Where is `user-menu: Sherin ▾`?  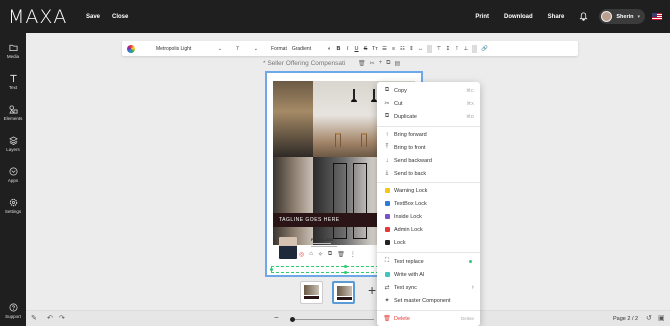 user-menu: Sherin ▾ is located at coordinates (622, 16).